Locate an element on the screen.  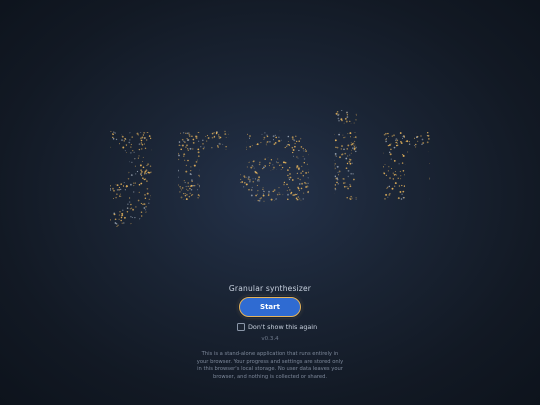
version-label: v0.3.4 is located at coordinates (270, 339).